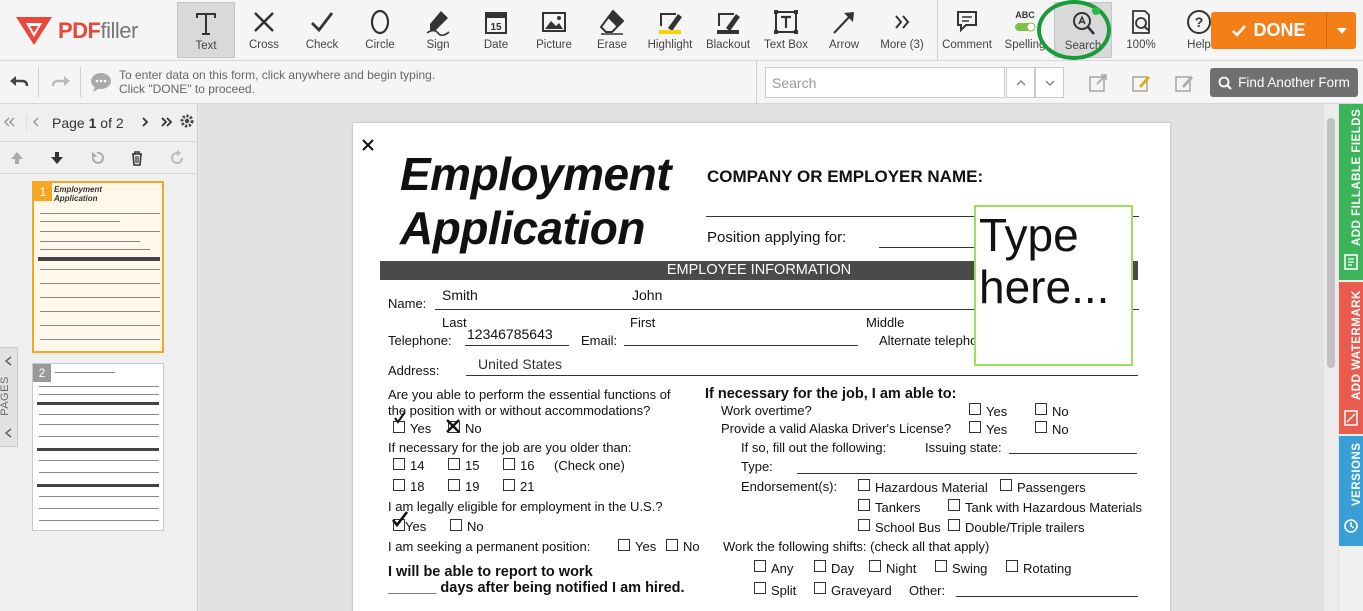 The image size is (1363, 611). What do you see at coordinates (624, 545) in the screenshot?
I see `permanent-yes-checkbox` at bounding box center [624, 545].